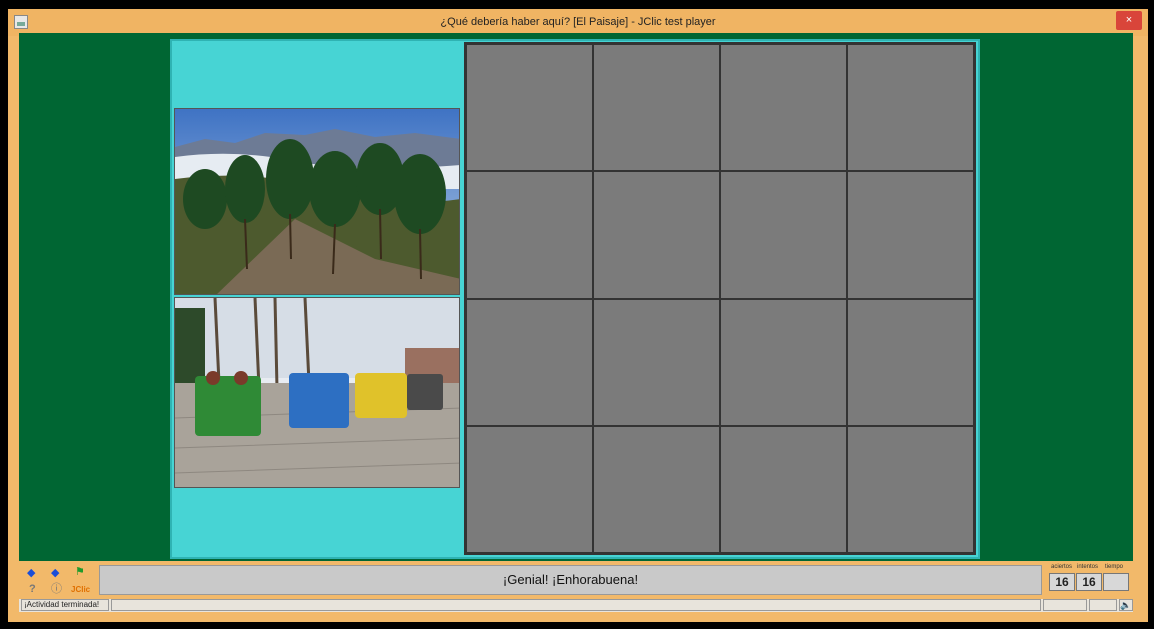 The width and height of the screenshot is (1154, 629). What do you see at coordinates (55, 573) in the screenshot?
I see `forward-arrow-icon: ◆` at bounding box center [55, 573].